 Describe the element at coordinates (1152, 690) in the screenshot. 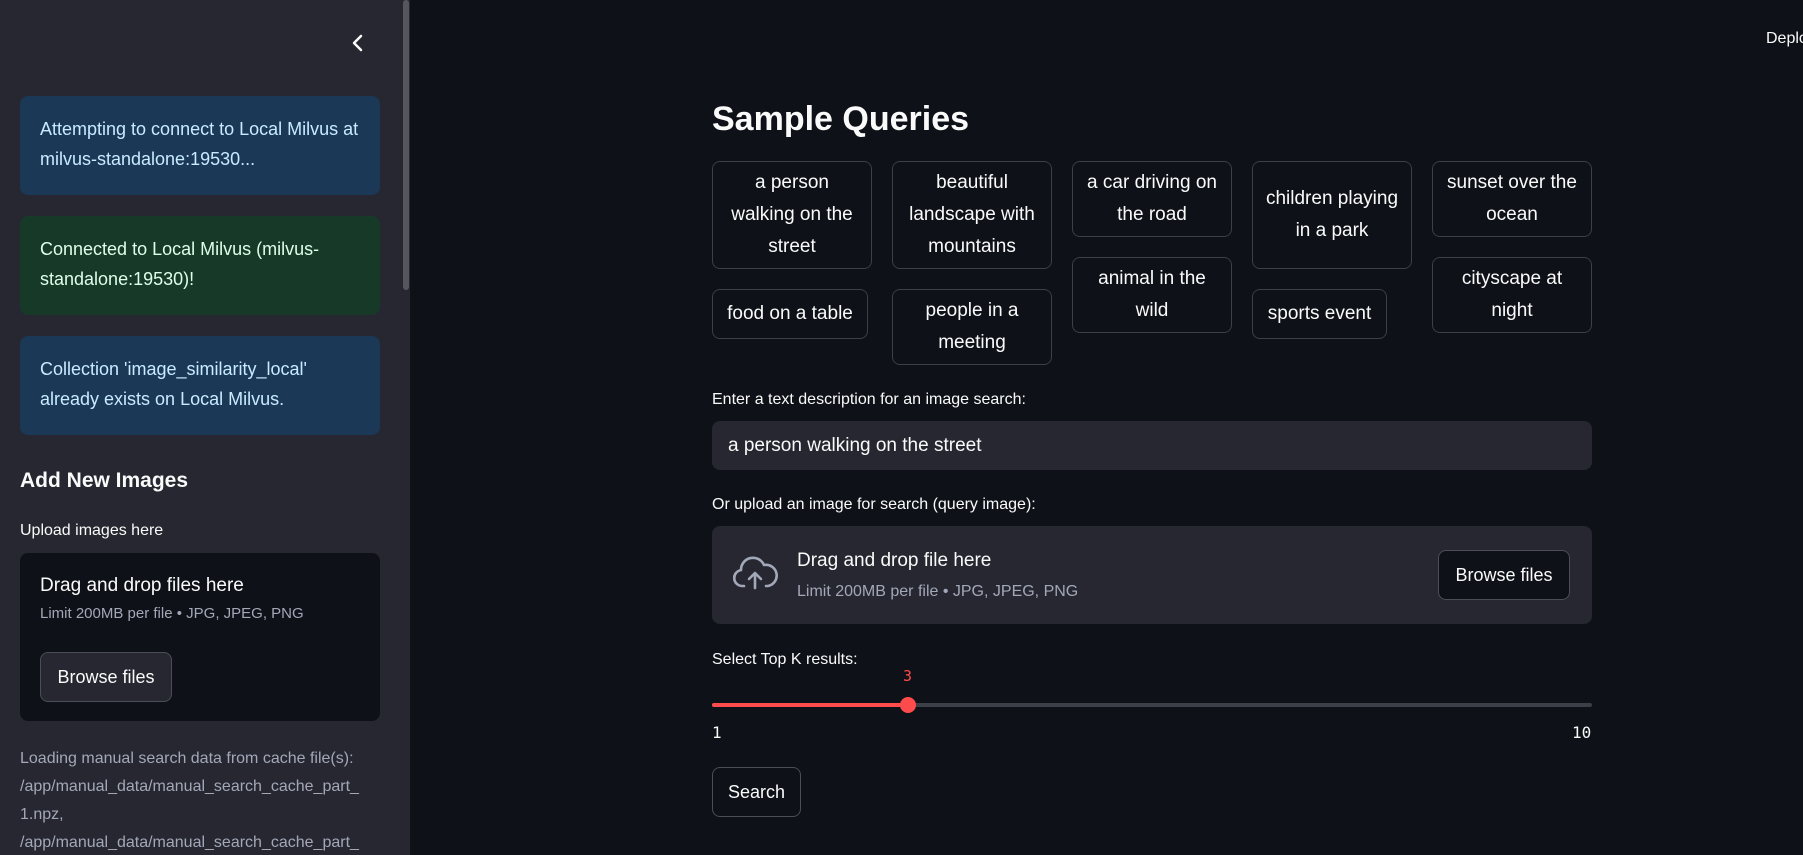

I see `topk-slider: 3` at that location.